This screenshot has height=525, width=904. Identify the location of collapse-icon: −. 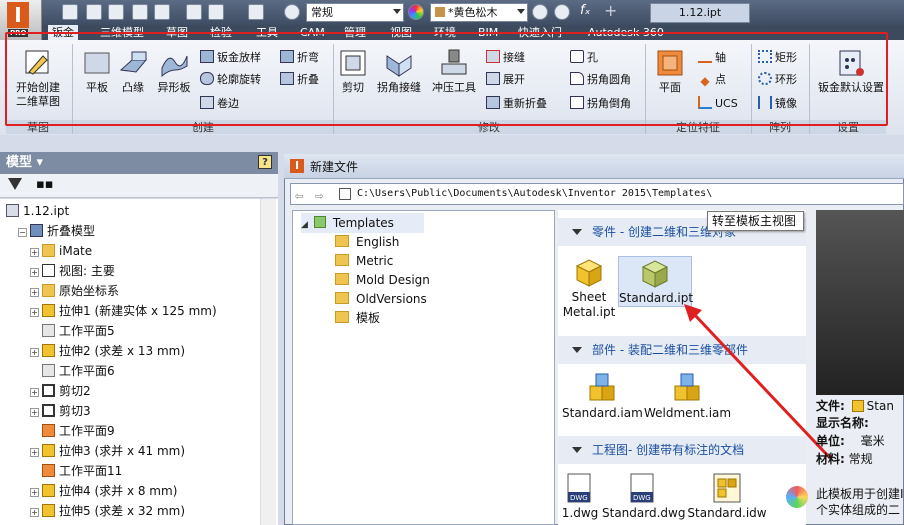
(22, 232).